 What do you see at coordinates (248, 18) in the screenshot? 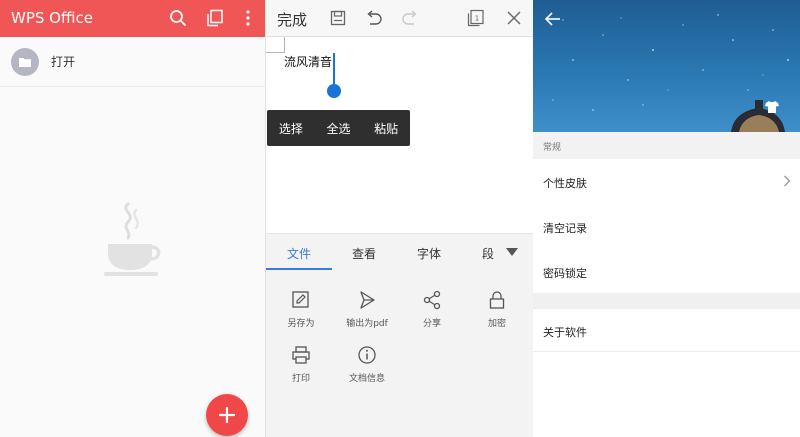
I see `more-vert-icon` at bounding box center [248, 18].